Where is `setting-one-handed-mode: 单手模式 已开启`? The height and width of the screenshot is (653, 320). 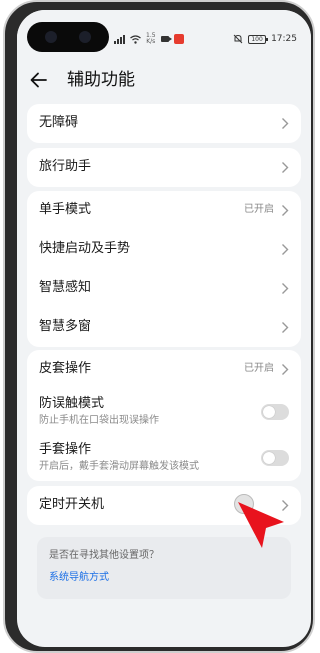 setting-one-handed-mode: 单手模式 已开启 is located at coordinates (164, 210).